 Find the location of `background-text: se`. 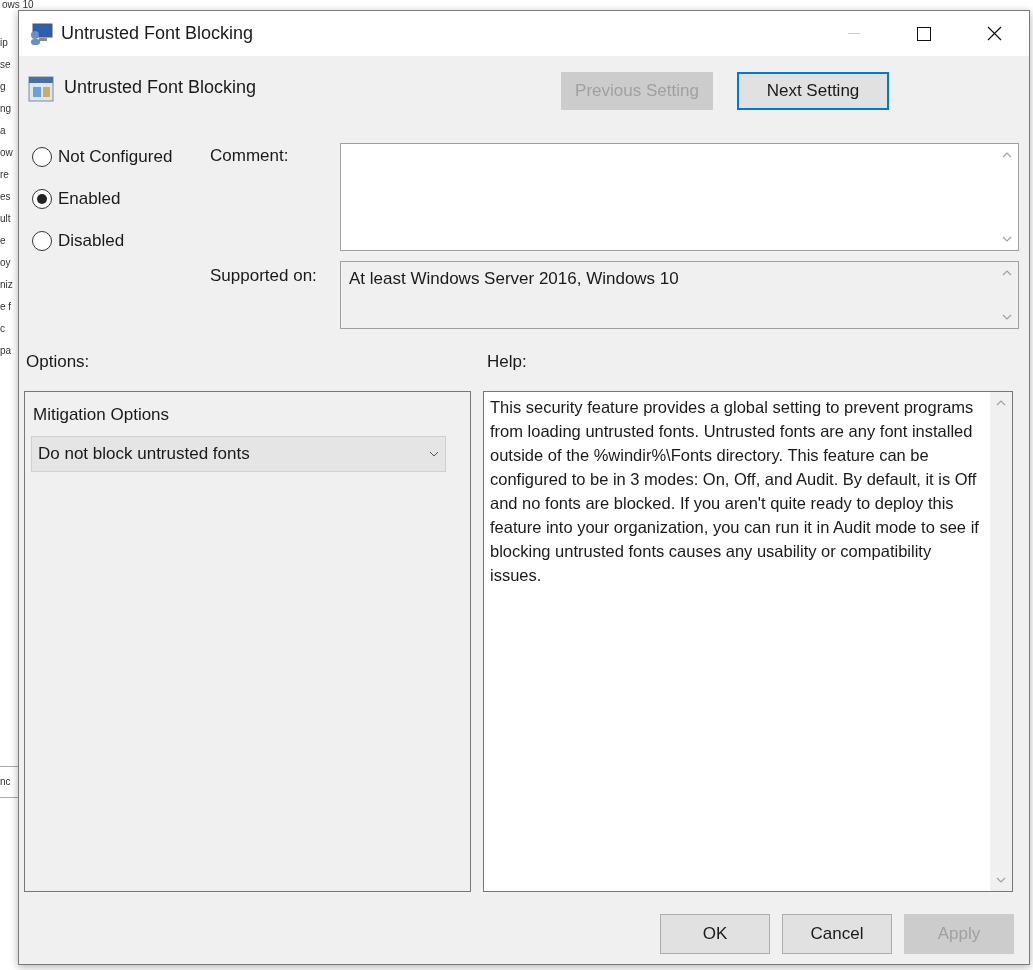

background-text: se is located at coordinates (6, 65).